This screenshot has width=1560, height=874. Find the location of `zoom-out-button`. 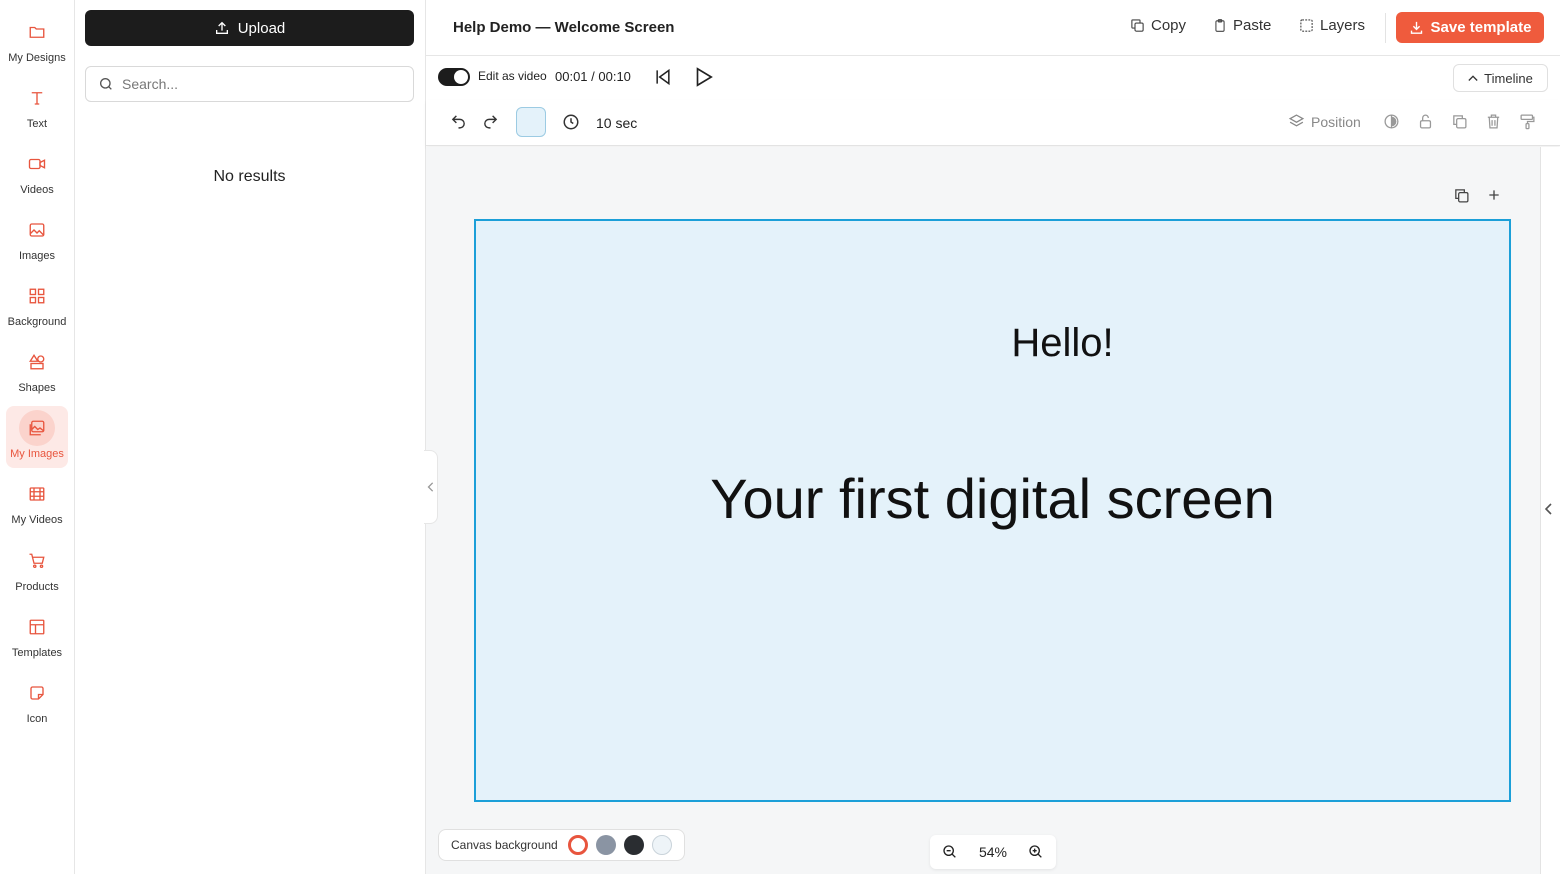

zoom-out-button is located at coordinates (950, 852).